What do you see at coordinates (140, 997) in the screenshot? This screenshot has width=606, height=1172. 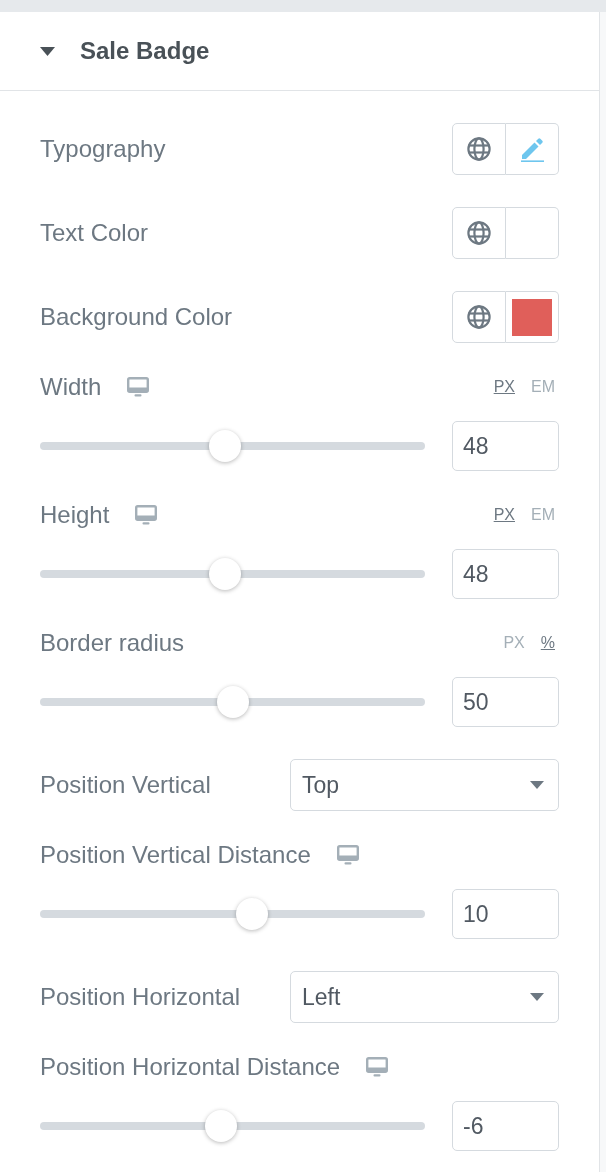 I see `field-label: Position Horizontal` at bounding box center [140, 997].